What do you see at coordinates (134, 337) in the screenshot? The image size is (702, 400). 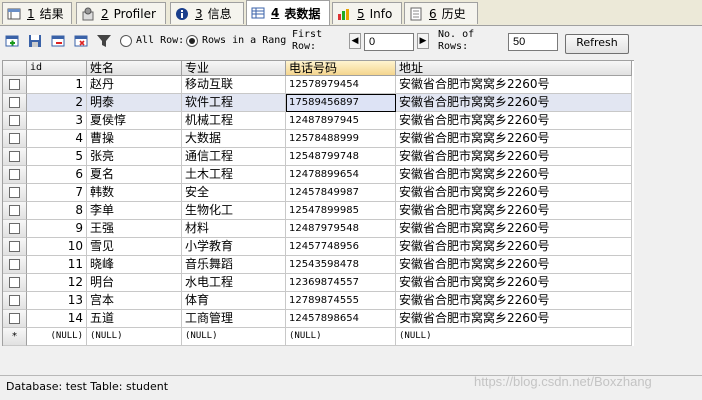 I see `null-cell-name: (NULL)` at bounding box center [134, 337].